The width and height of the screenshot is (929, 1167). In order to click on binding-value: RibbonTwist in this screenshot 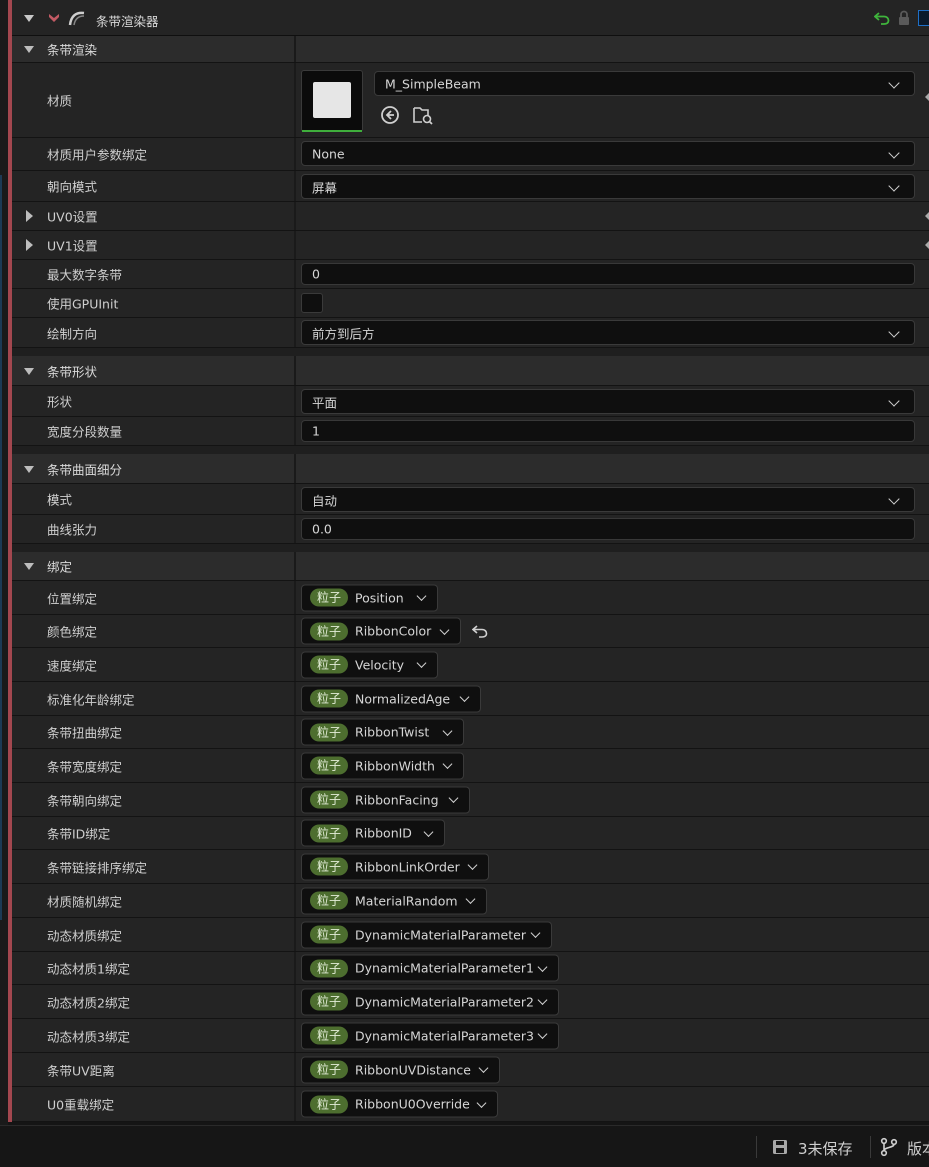, I will do `click(392, 732)`.